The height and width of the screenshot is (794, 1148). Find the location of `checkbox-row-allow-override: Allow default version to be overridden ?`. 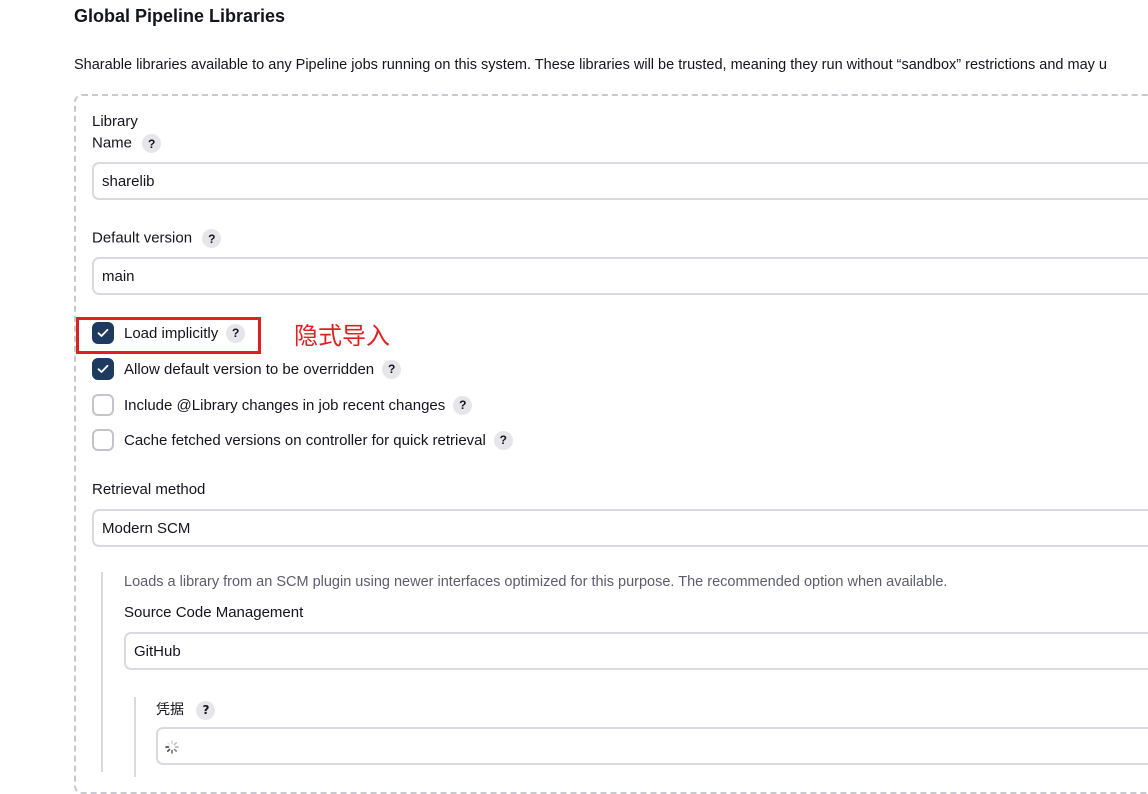

checkbox-row-allow-override: Allow default version to be overridden ? is located at coordinates (247, 369).